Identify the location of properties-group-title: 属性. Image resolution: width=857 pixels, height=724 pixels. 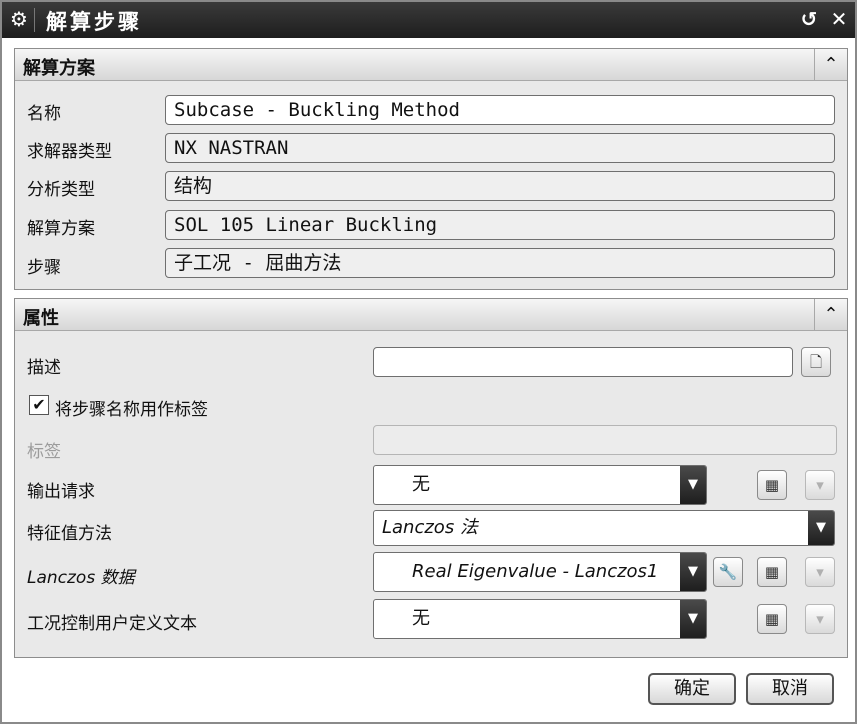
(41, 318).